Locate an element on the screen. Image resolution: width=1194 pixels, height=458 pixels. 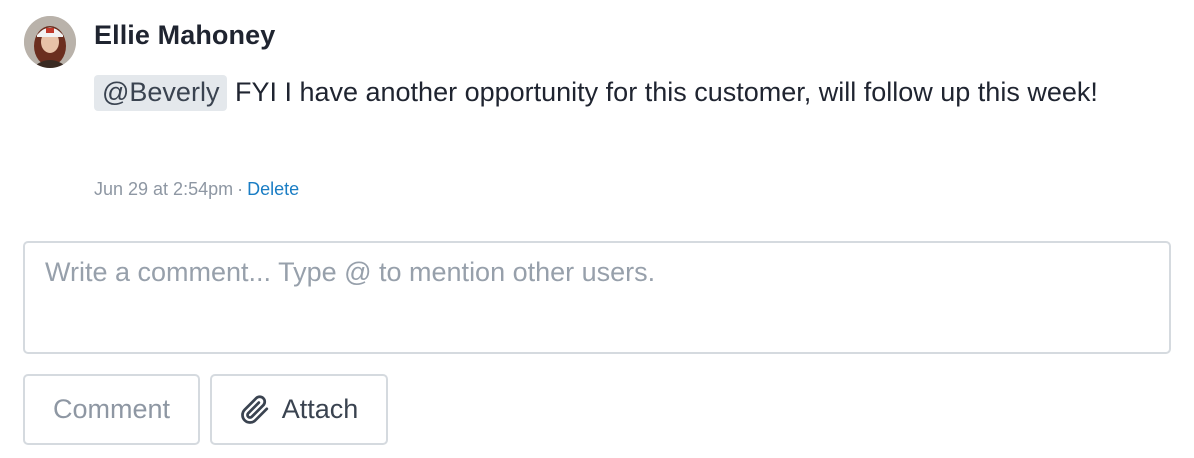
attach-button-label: Attach is located at coordinates (320, 409).